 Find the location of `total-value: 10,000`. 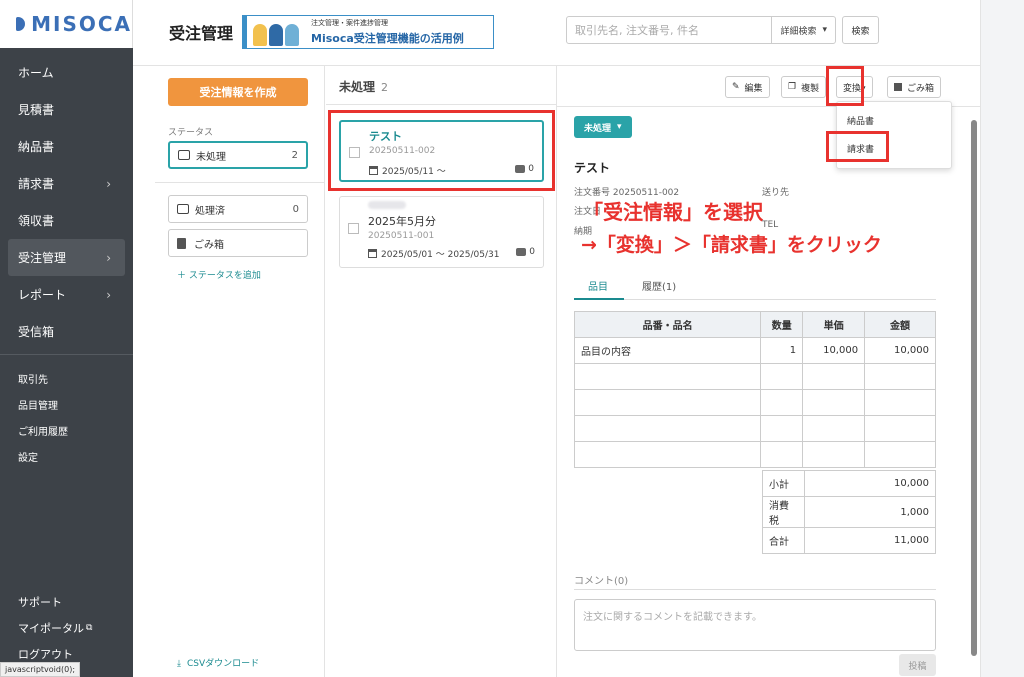

total-value: 10,000 is located at coordinates (870, 483).